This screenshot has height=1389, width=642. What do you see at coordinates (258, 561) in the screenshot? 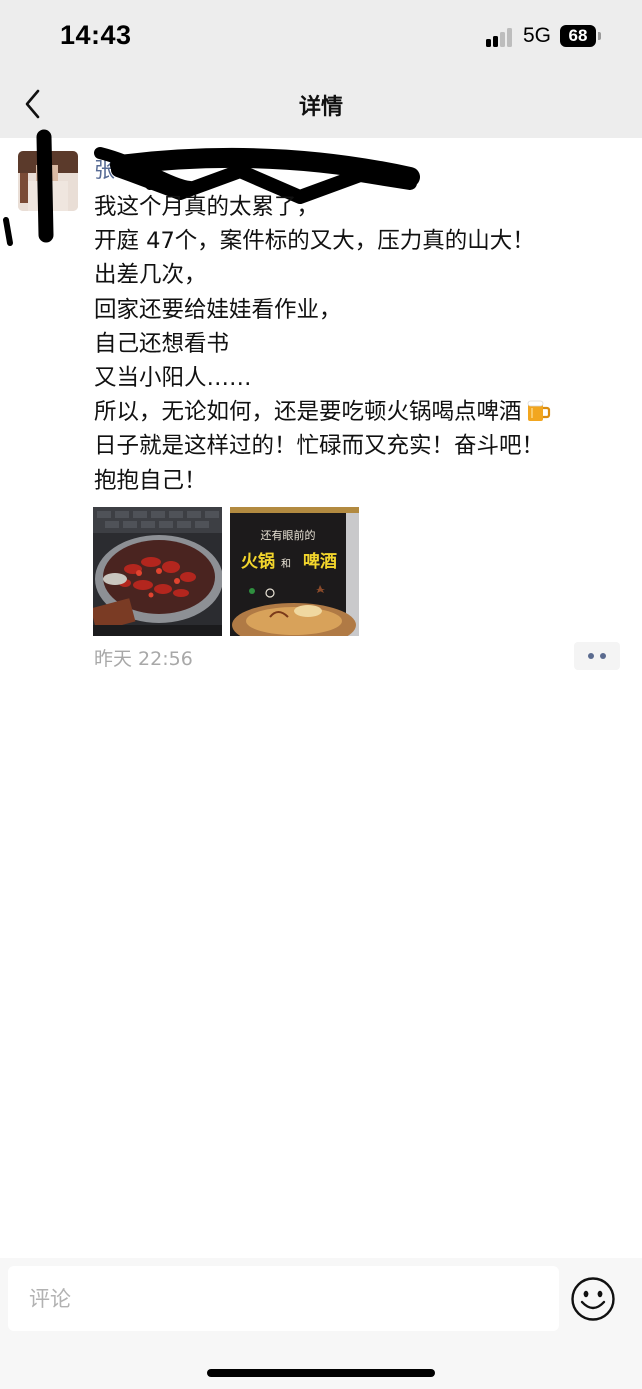
I see `poster-hotpot: 火锅` at bounding box center [258, 561].